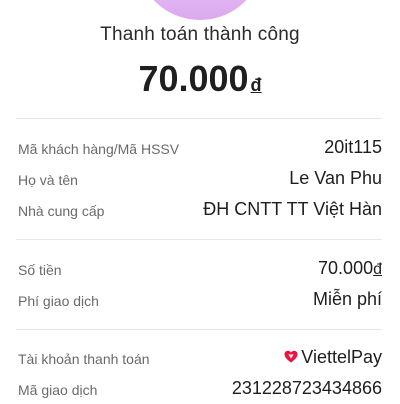 The width and height of the screenshot is (400, 404). What do you see at coordinates (99, 149) in the screenshot?
I see `customer-id-label: Mã khách hàng/Mã HSSV` at bounding box center [99, 149].